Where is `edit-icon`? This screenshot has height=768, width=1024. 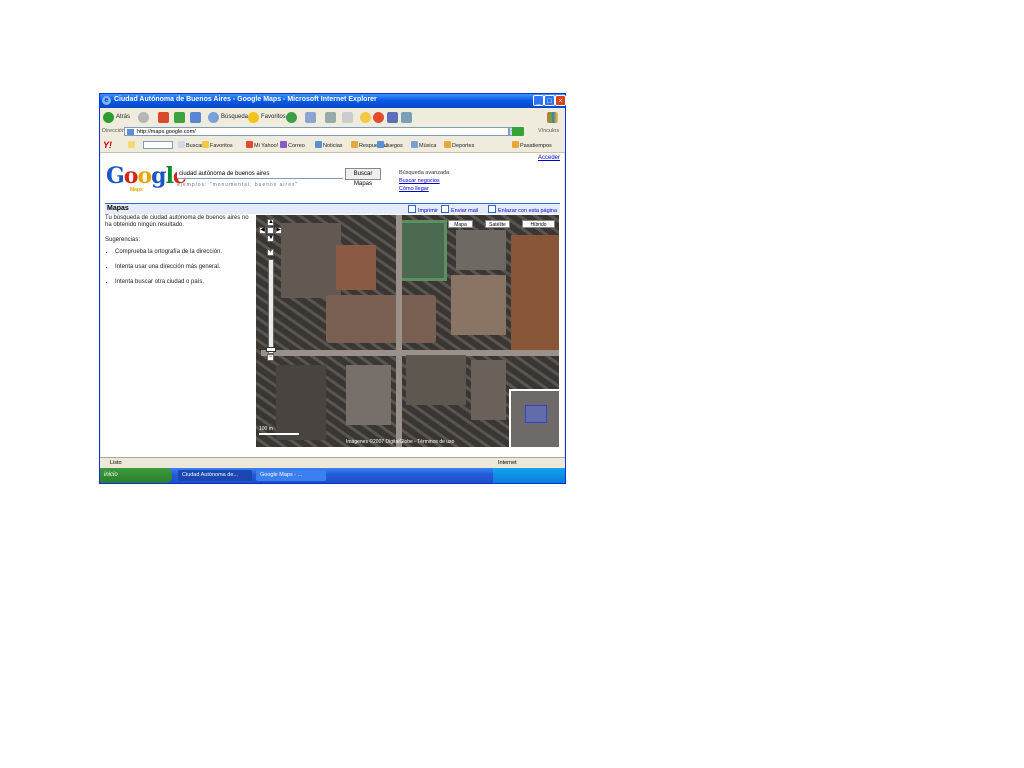
edit-icon is located at coordinates (347, 117).